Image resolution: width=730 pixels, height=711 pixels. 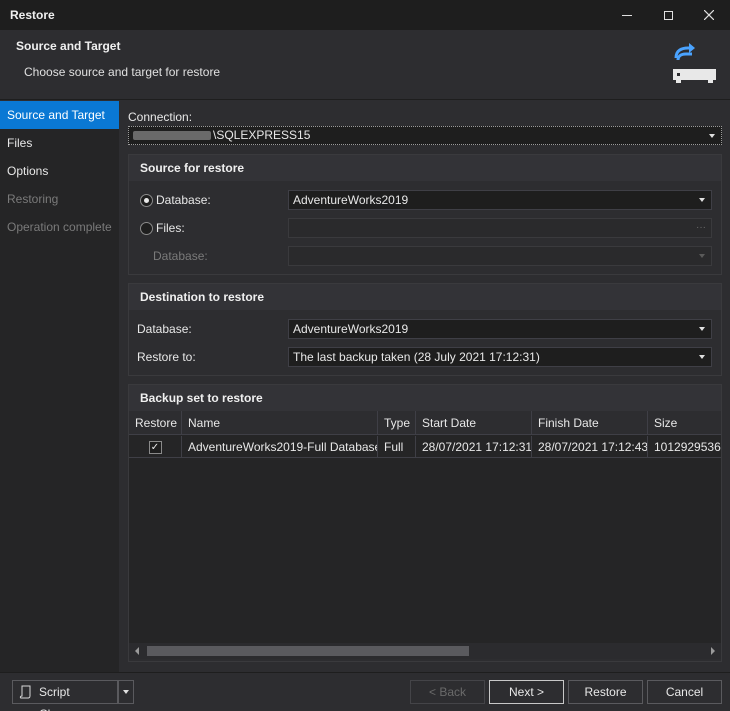 I want to click on cancel-button: Cancel, so click(x=684, y=692).